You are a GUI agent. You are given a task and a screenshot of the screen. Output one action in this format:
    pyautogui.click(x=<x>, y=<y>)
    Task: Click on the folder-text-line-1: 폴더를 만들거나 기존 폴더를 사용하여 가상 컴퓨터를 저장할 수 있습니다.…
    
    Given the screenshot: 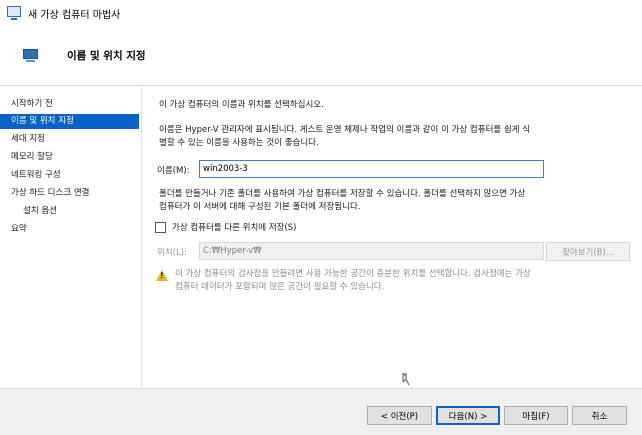 What is the action you would take?
    pyautogui.click(x=342, y=194)
    